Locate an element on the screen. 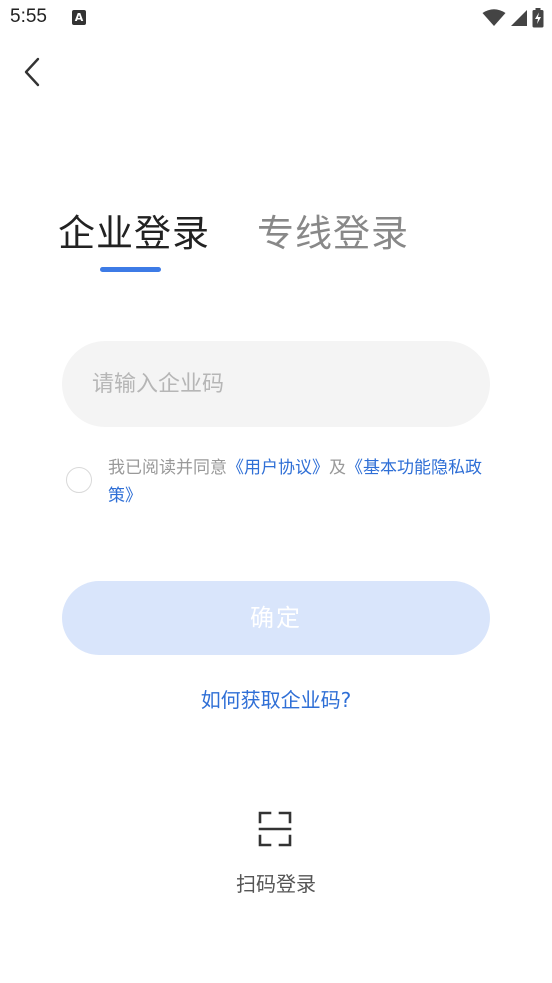 The height and width of the screenshot is (983, 552). how-to-get-enterprise-code-link: 如何获取企业码? is located at coordinates (276, 698).